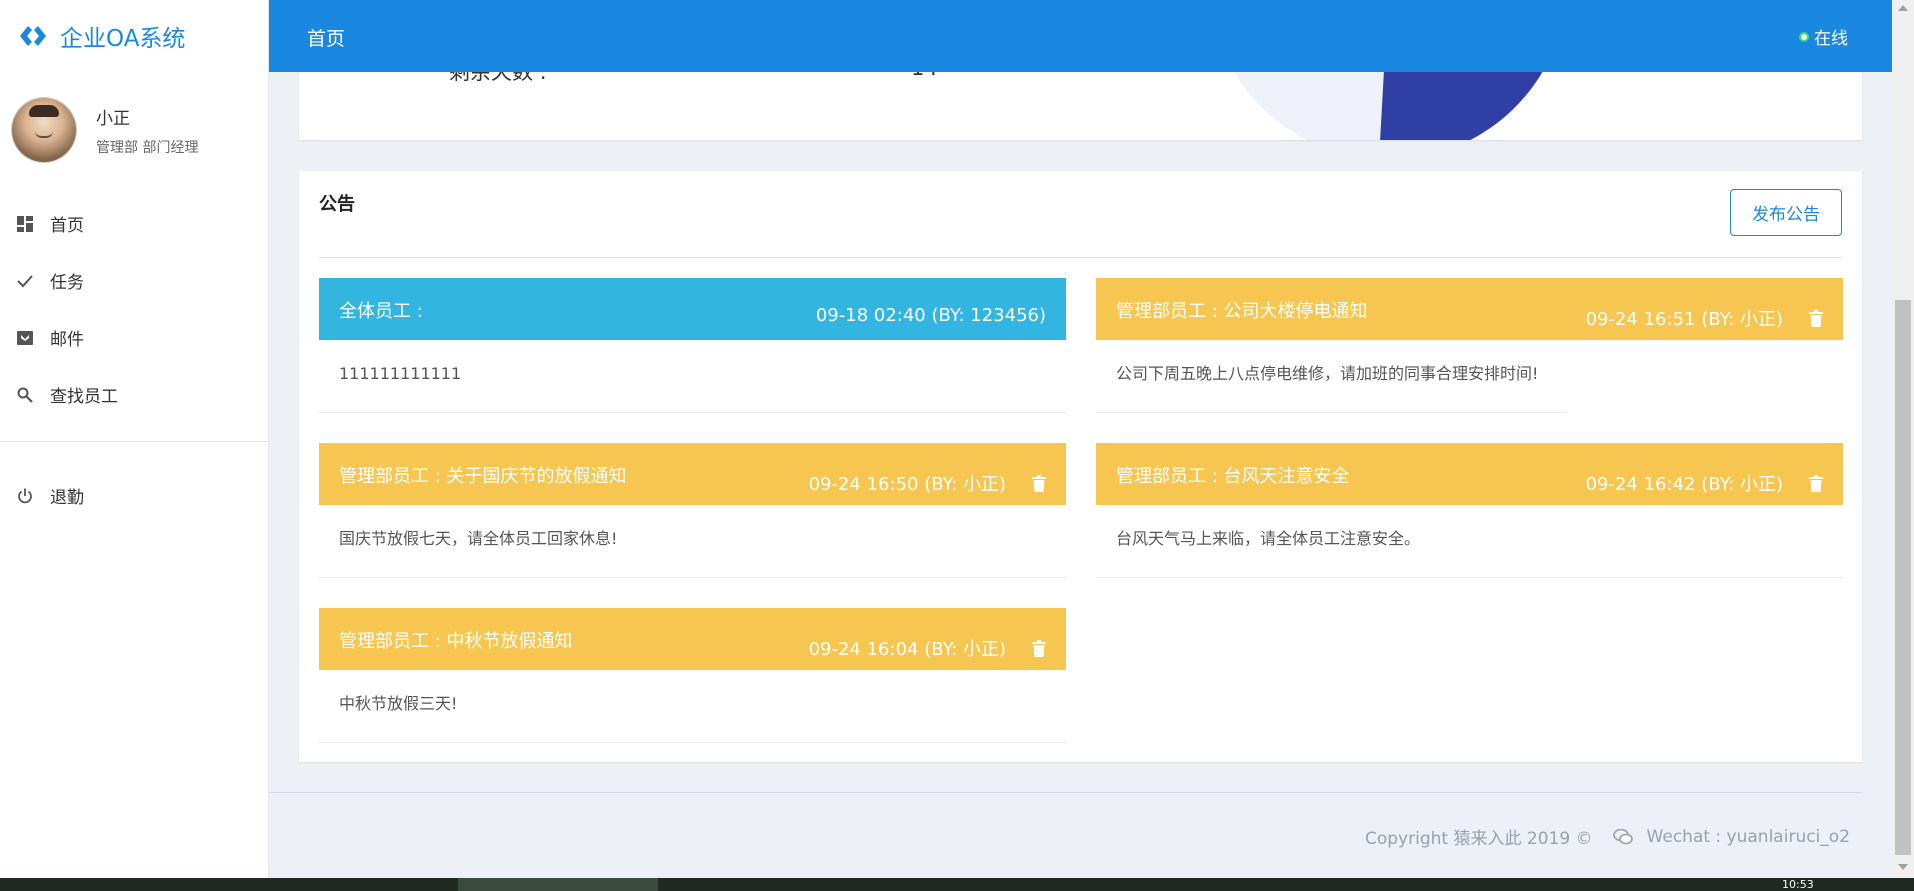 The width and height of the screenshot is (1914, 891). I want to click on wechat-text: Wechat : yuanlairuci_o2, so click(1748, 836).